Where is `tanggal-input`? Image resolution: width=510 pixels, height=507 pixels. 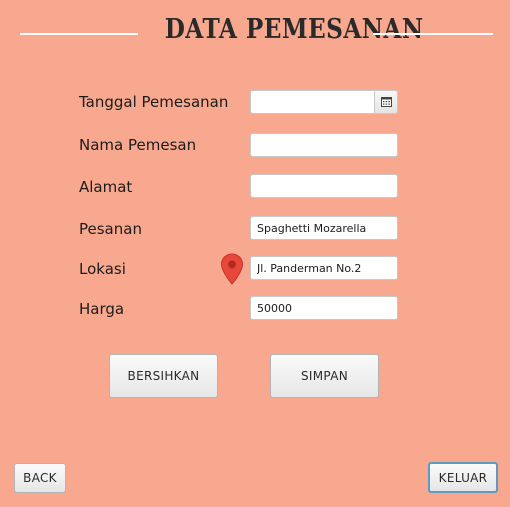 tanggal-input is located at coordinates (312, 102).